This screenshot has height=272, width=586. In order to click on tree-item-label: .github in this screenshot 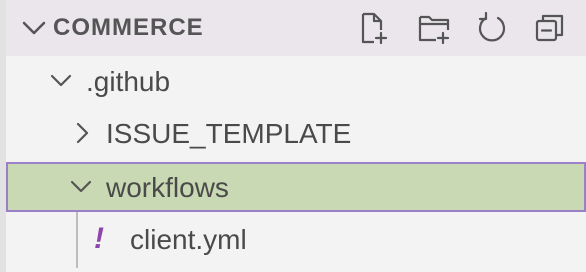, I will do `click(128, 81)`.